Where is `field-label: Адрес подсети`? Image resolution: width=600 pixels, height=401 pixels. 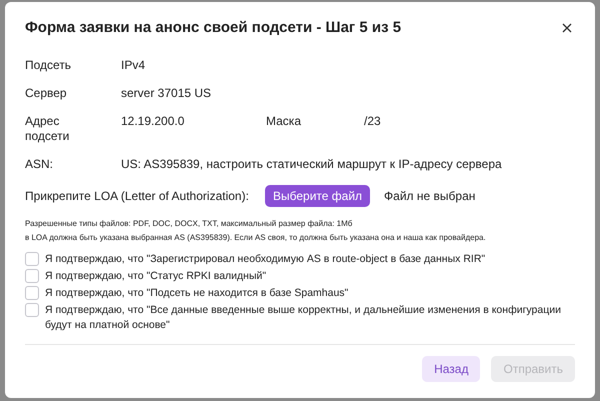 field-label: Адрес подсети is located at coordinates (47, 129).